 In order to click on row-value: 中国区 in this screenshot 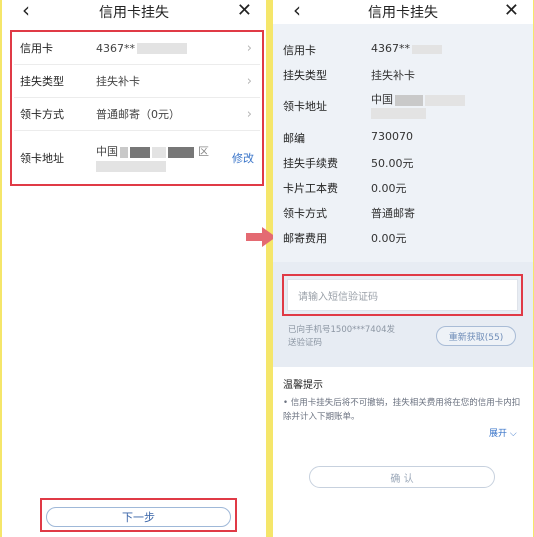, I will do `click(152, 151)`.